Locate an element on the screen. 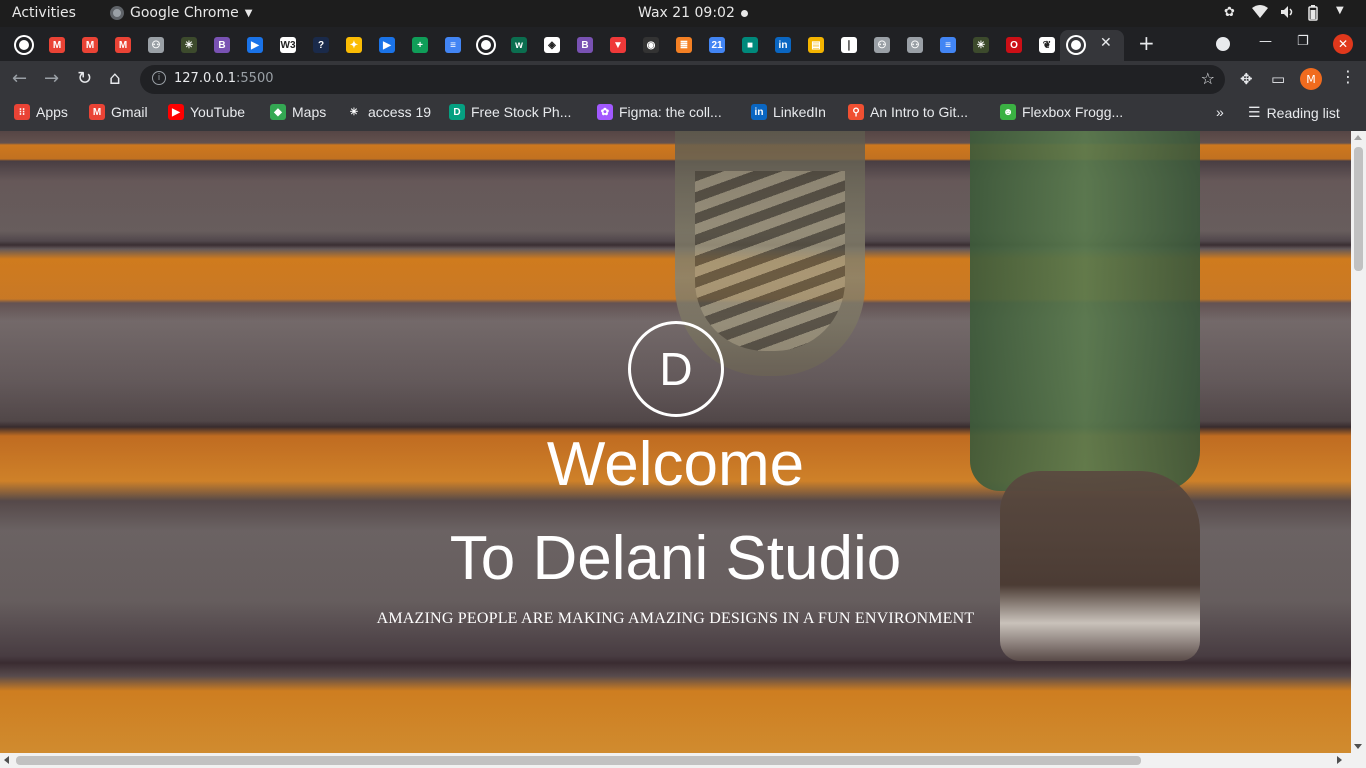 The width and height of the screenshot is (1366, 768). tab: w is located at coordinates (519, 45).